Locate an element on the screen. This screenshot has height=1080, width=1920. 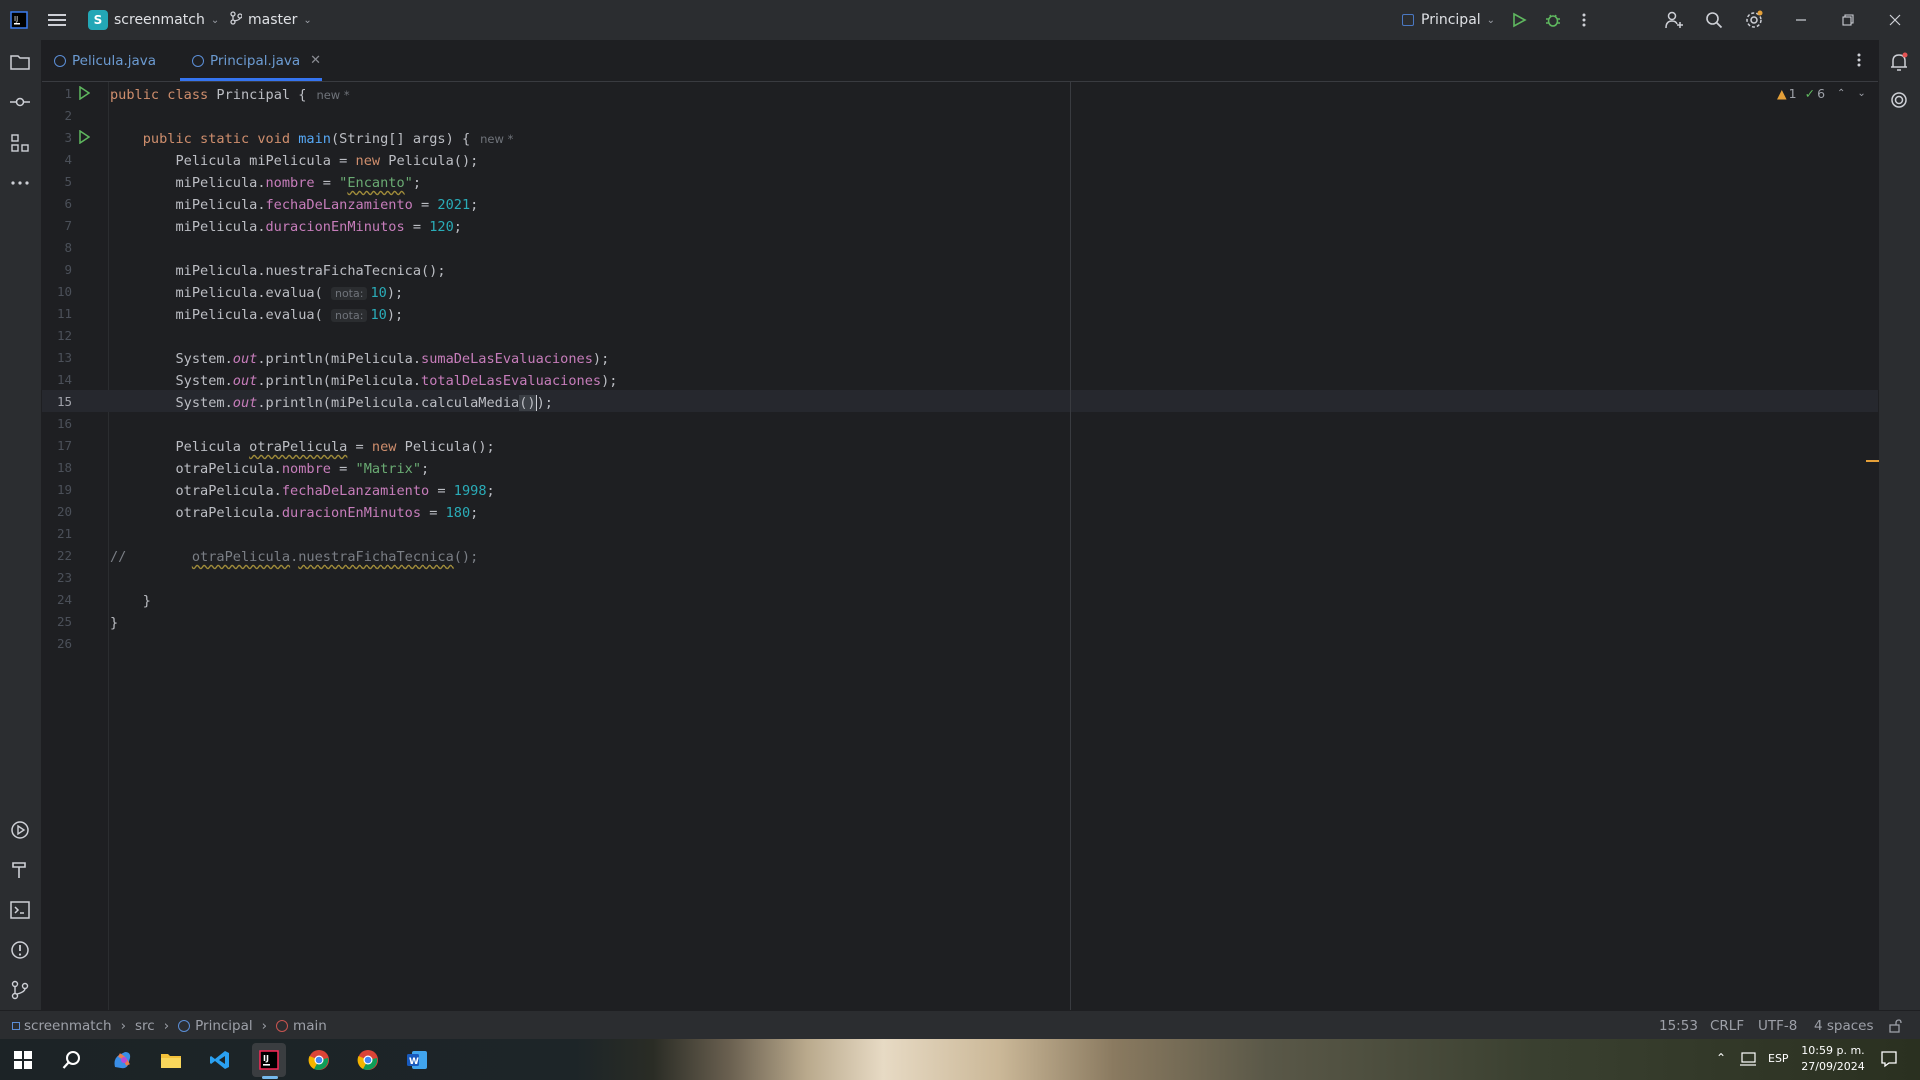
language-indicator: ESP is located at coordinates (1778, 1058).